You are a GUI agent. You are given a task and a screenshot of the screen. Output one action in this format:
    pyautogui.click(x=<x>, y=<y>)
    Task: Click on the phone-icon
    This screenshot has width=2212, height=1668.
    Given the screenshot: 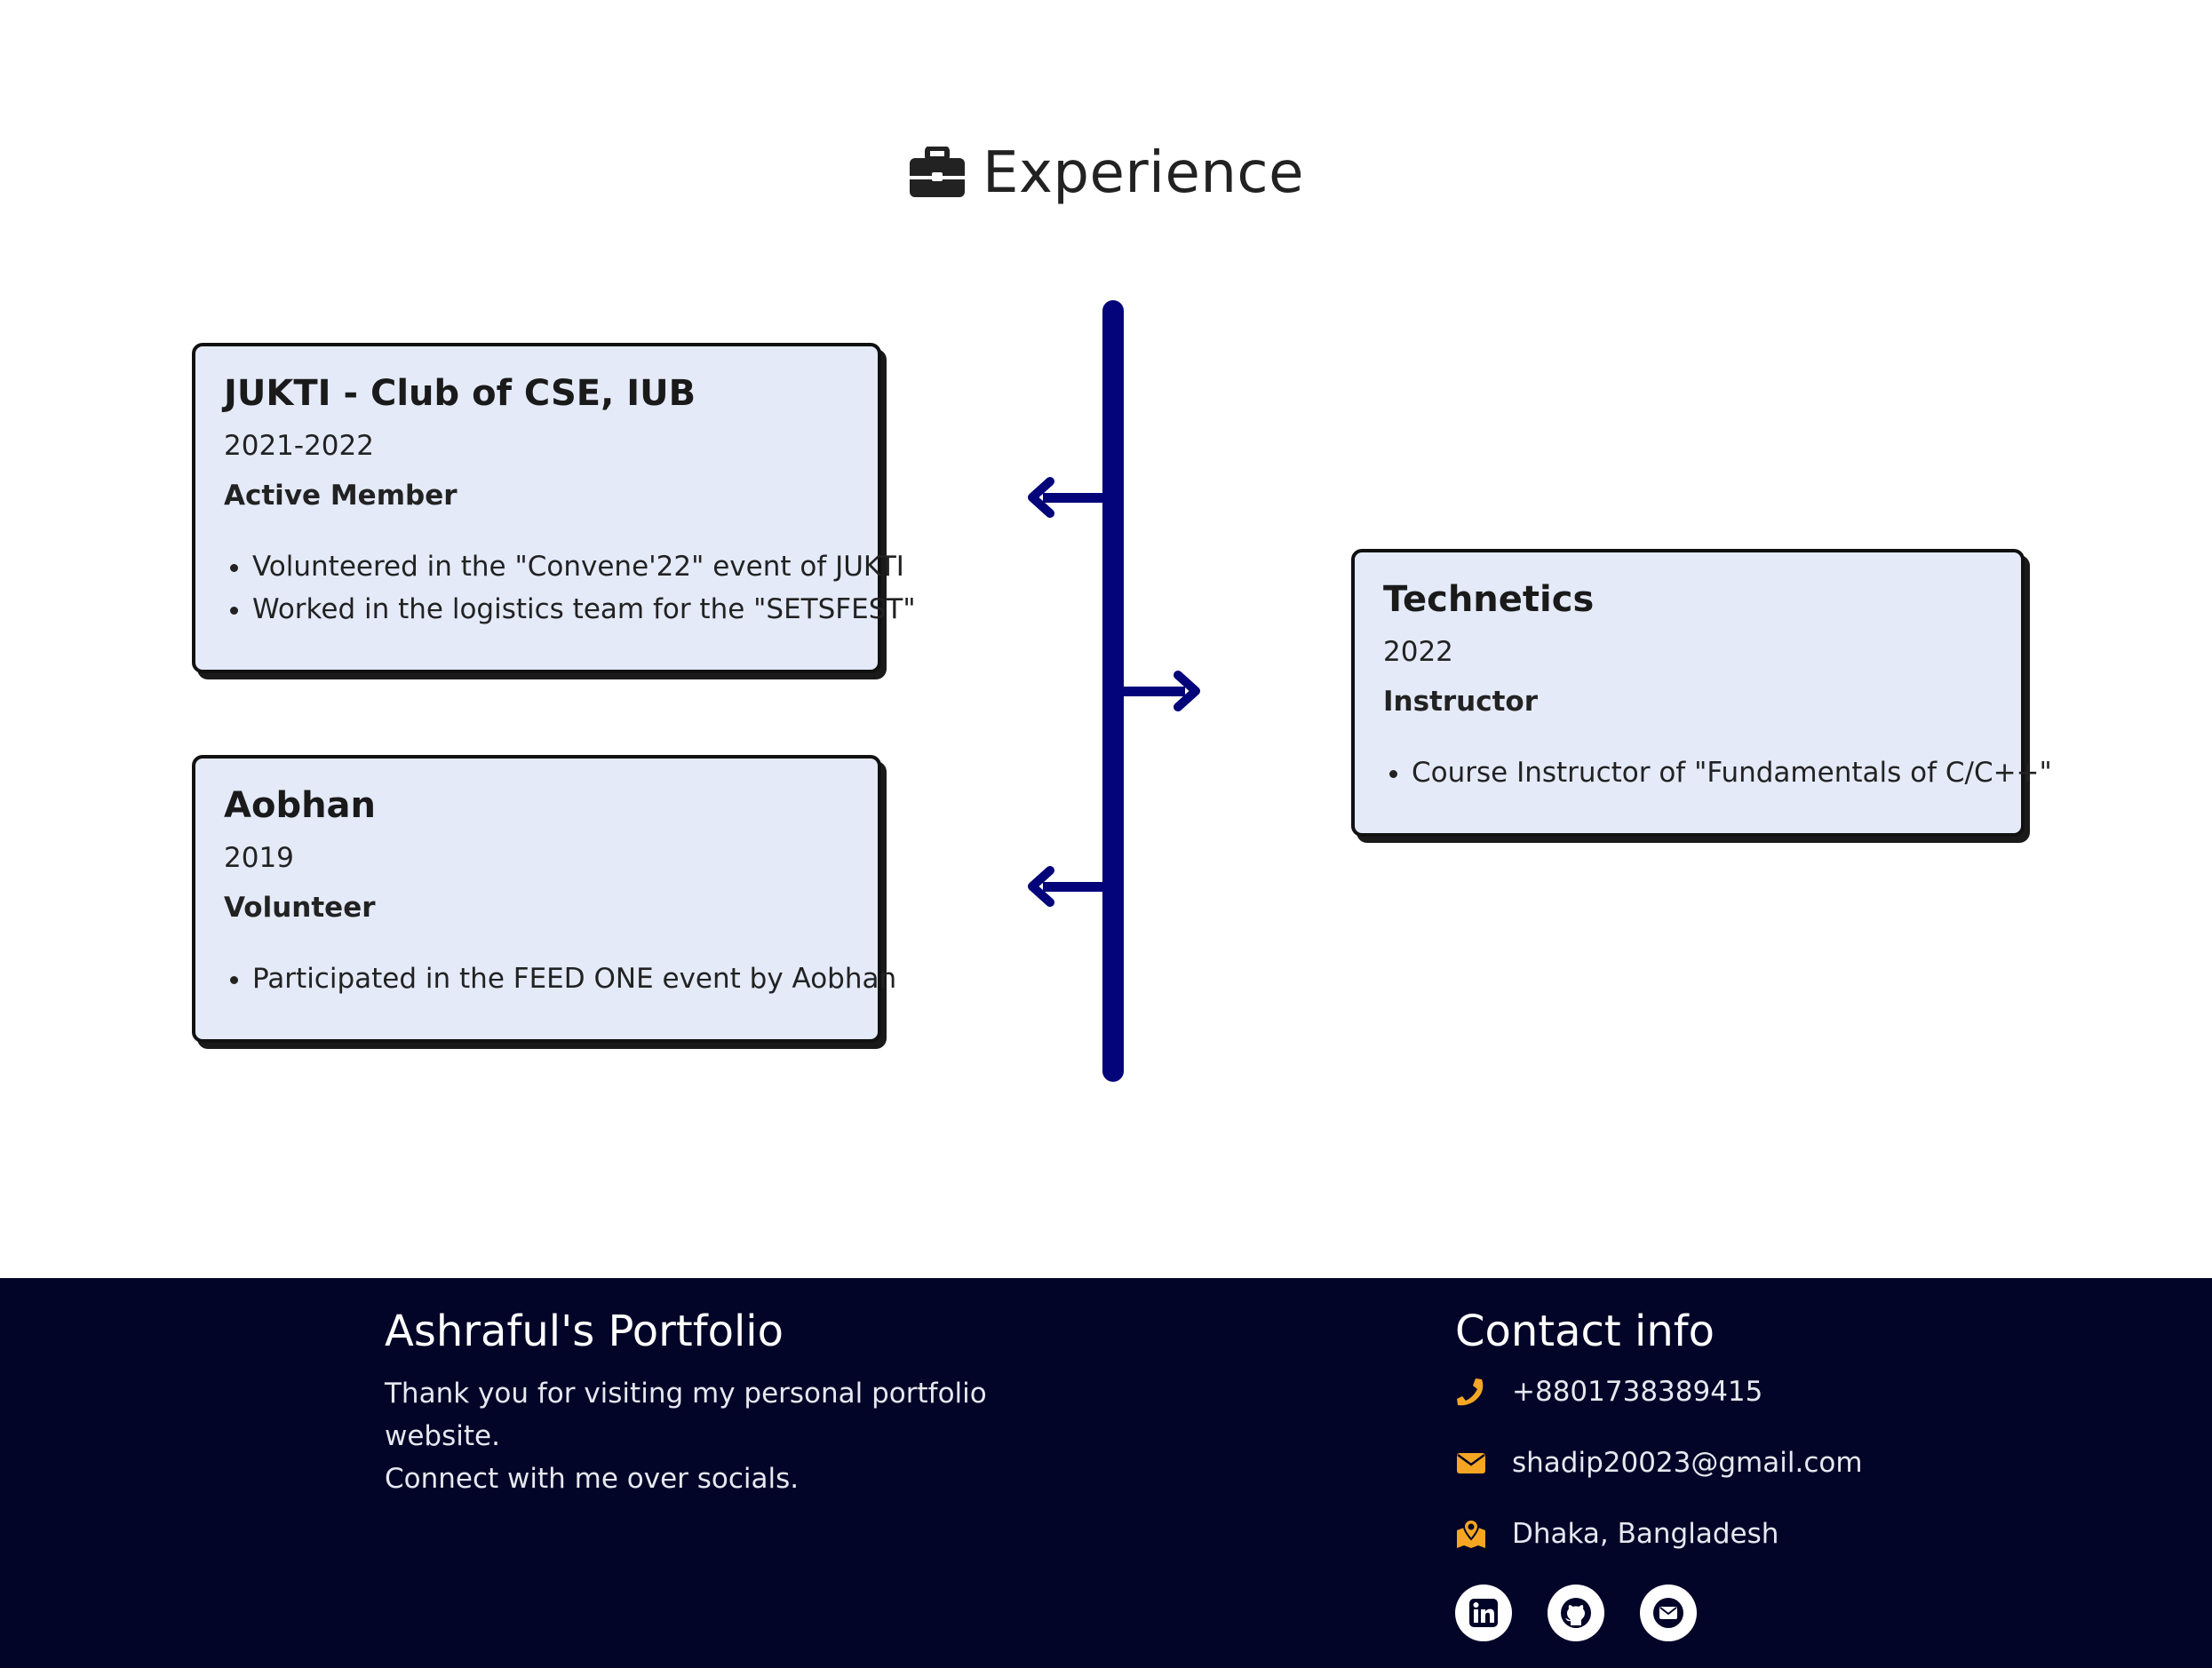 What is the action you would take?
    pyautogui.click(x=1471, y=1392)
    